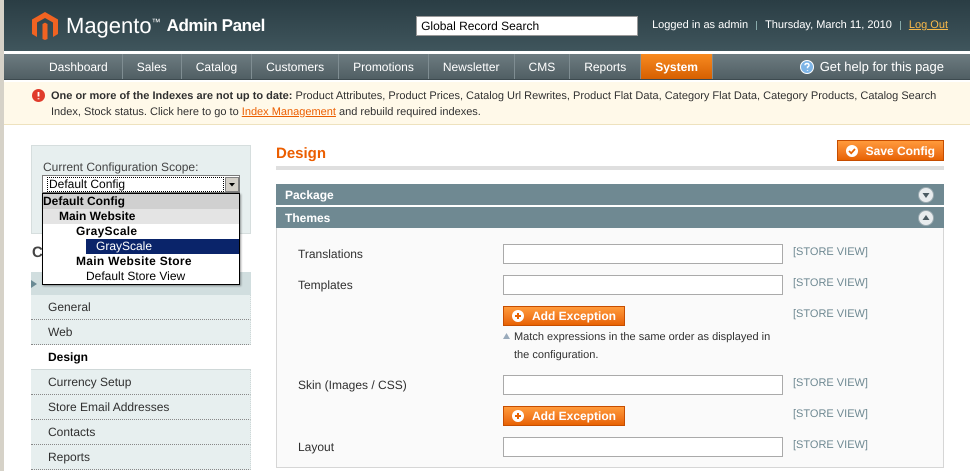 This screenshot has width=970, height=471. I want to click on global-search-field: Global Record Search, so click(527, 26).